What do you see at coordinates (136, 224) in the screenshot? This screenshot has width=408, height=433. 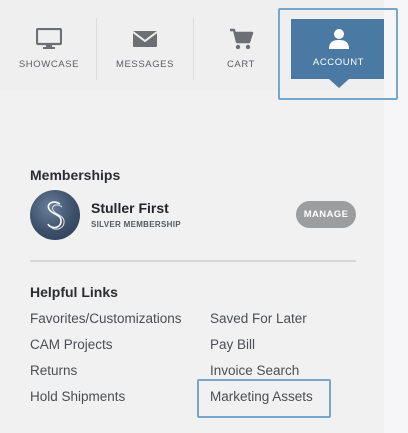 I see `membership-level: SILVER MEMBERSHIP` at bounding box center [136, 224].